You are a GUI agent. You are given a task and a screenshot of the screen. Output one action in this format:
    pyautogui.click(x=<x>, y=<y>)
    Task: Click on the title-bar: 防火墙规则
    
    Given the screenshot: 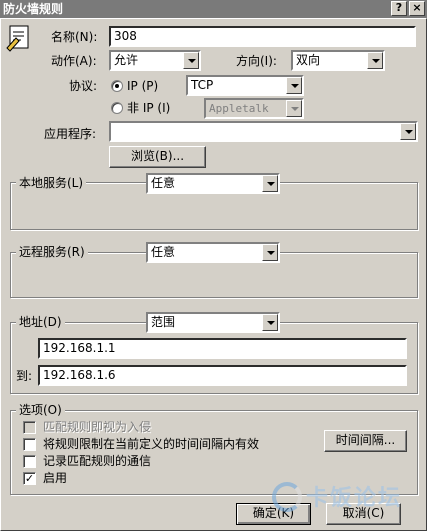 What is the action you would take?
    pyautogui.click(x=213, y=9)
    